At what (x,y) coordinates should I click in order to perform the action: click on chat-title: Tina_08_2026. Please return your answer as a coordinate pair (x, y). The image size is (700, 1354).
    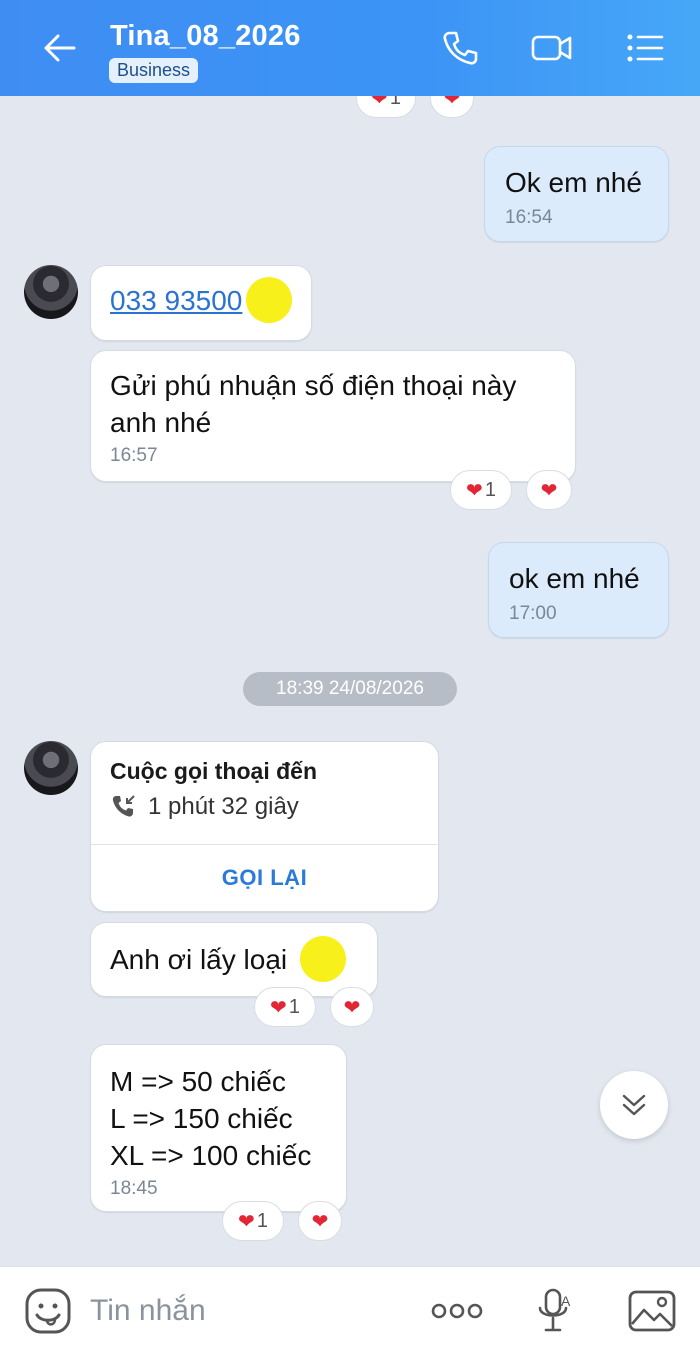
    Looking at the image, I should click on (205, 36).